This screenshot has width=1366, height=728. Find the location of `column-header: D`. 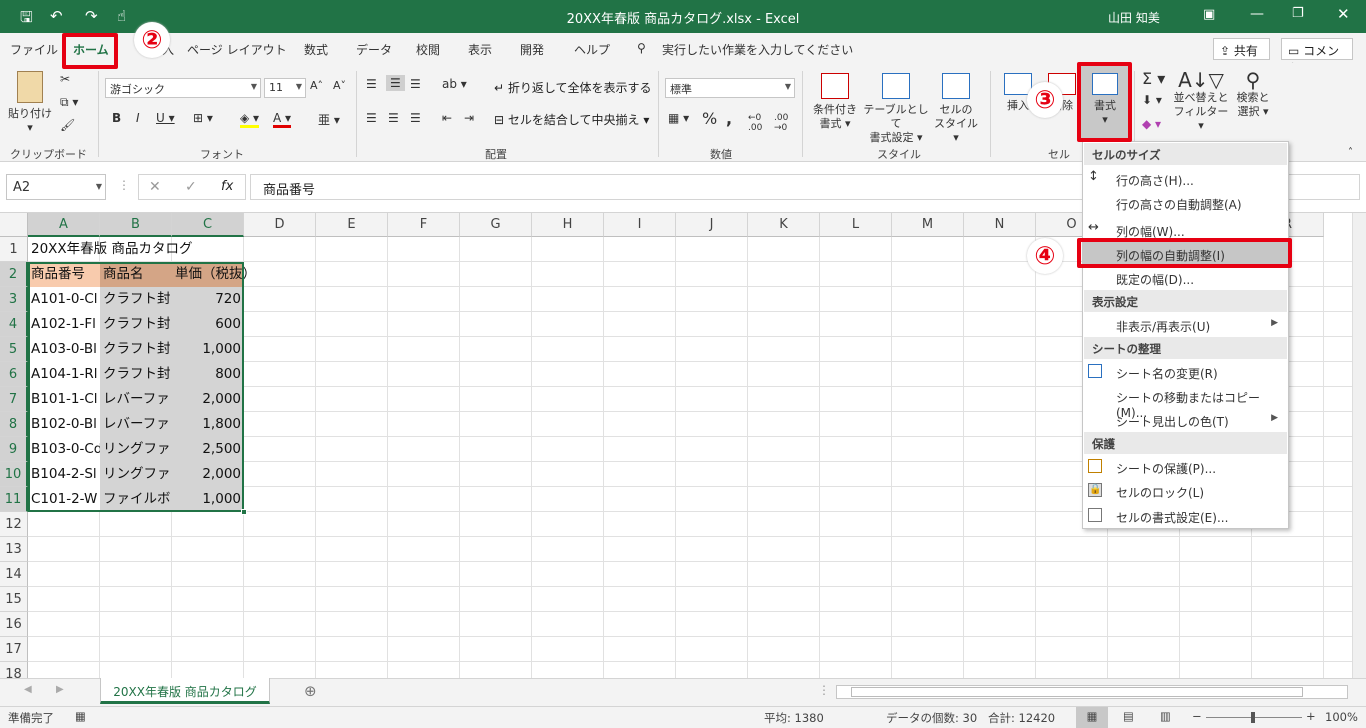

column-header: D is located at coordinates (280, 225).